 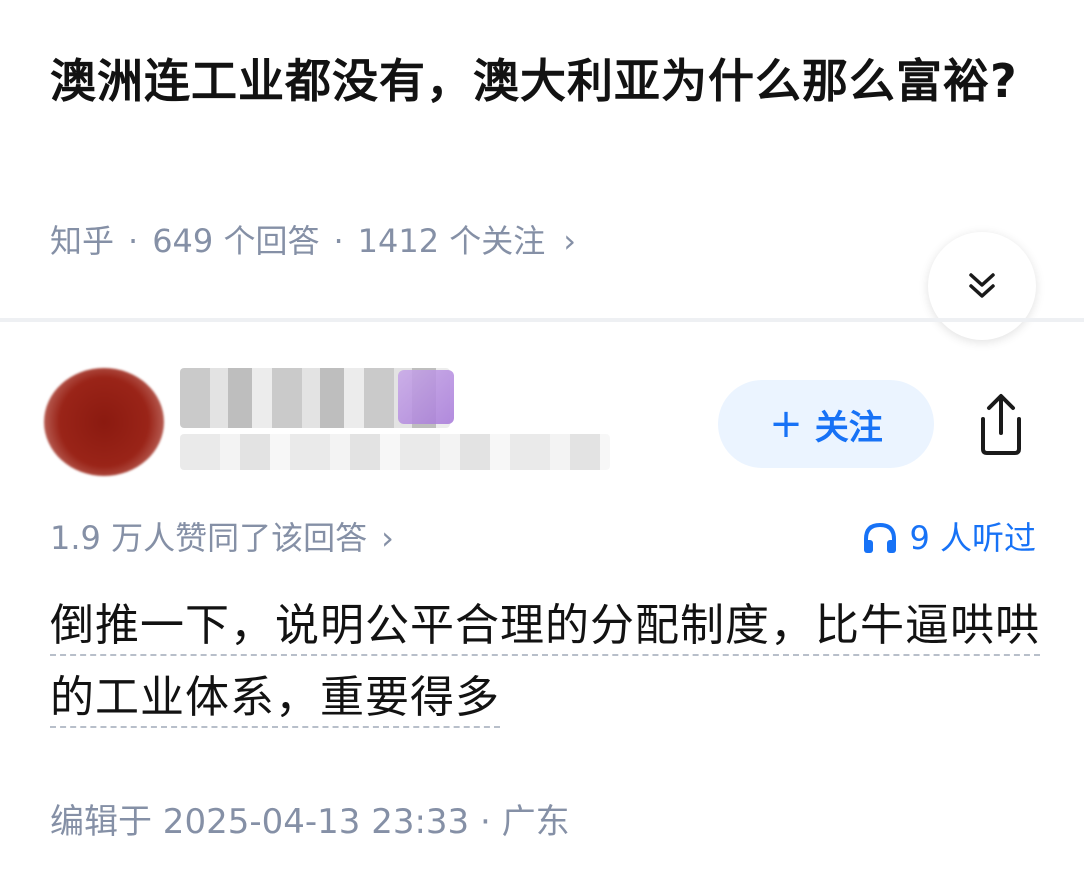 I want to click on approval-stats: 1.9 万人赞同了该回答 ›, so click(x=222, y=538).